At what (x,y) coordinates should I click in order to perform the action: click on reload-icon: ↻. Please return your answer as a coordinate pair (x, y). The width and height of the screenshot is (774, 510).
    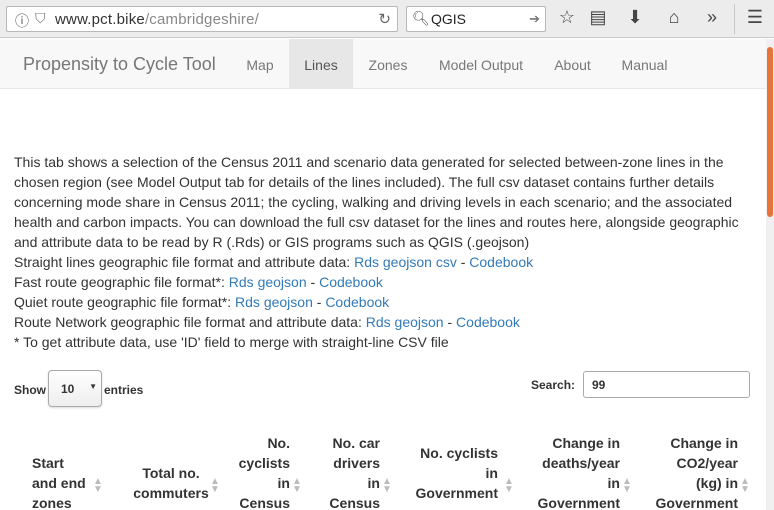
    Looking at the image, I should click on (384, 19).